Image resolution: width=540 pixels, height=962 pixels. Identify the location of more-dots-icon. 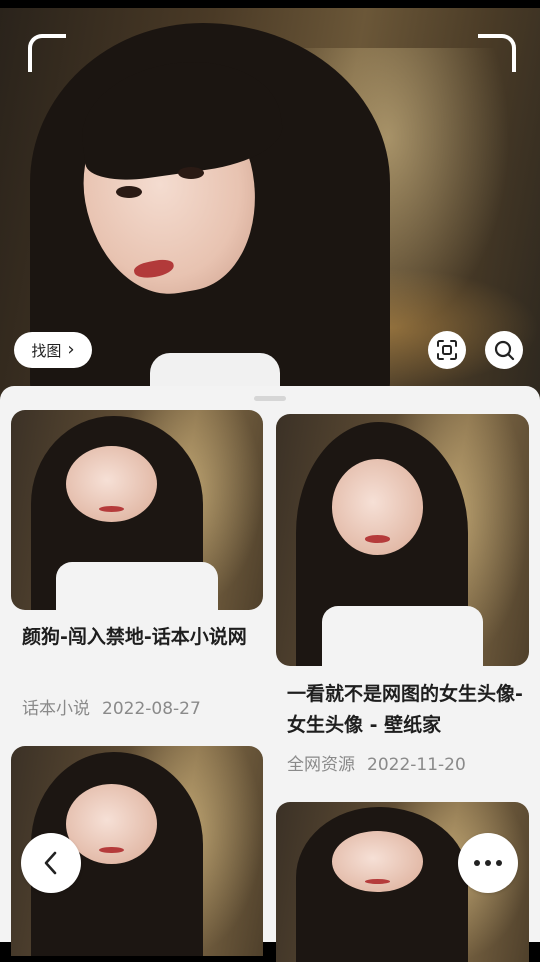
(488, 863).